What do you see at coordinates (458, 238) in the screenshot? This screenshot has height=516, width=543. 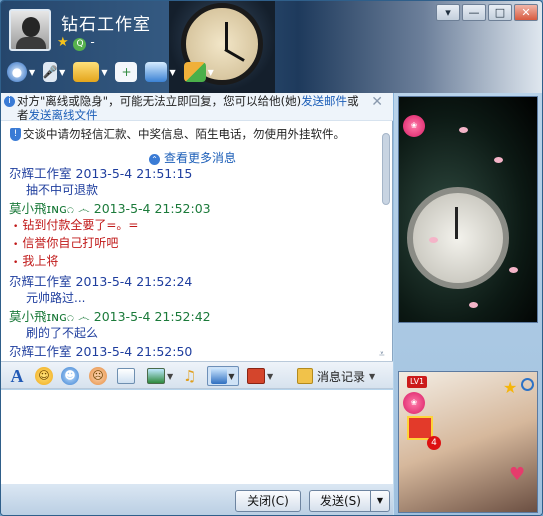 I see `pocket-watch-image` at bounding box center [458, 238].